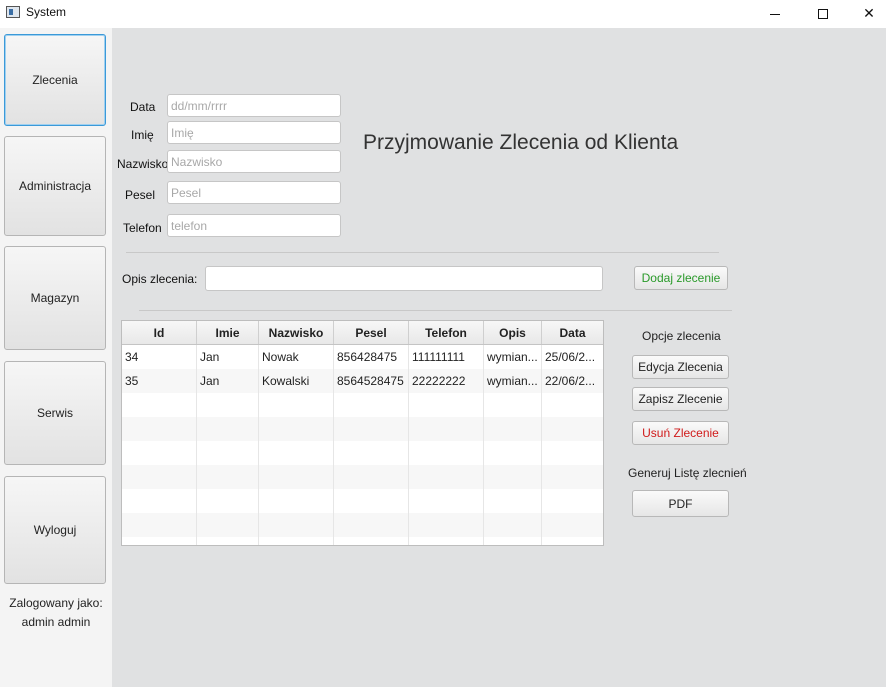 This screenshot has height=687, width=886. I want to click on title-bar: System ✕, so click(443, 14).